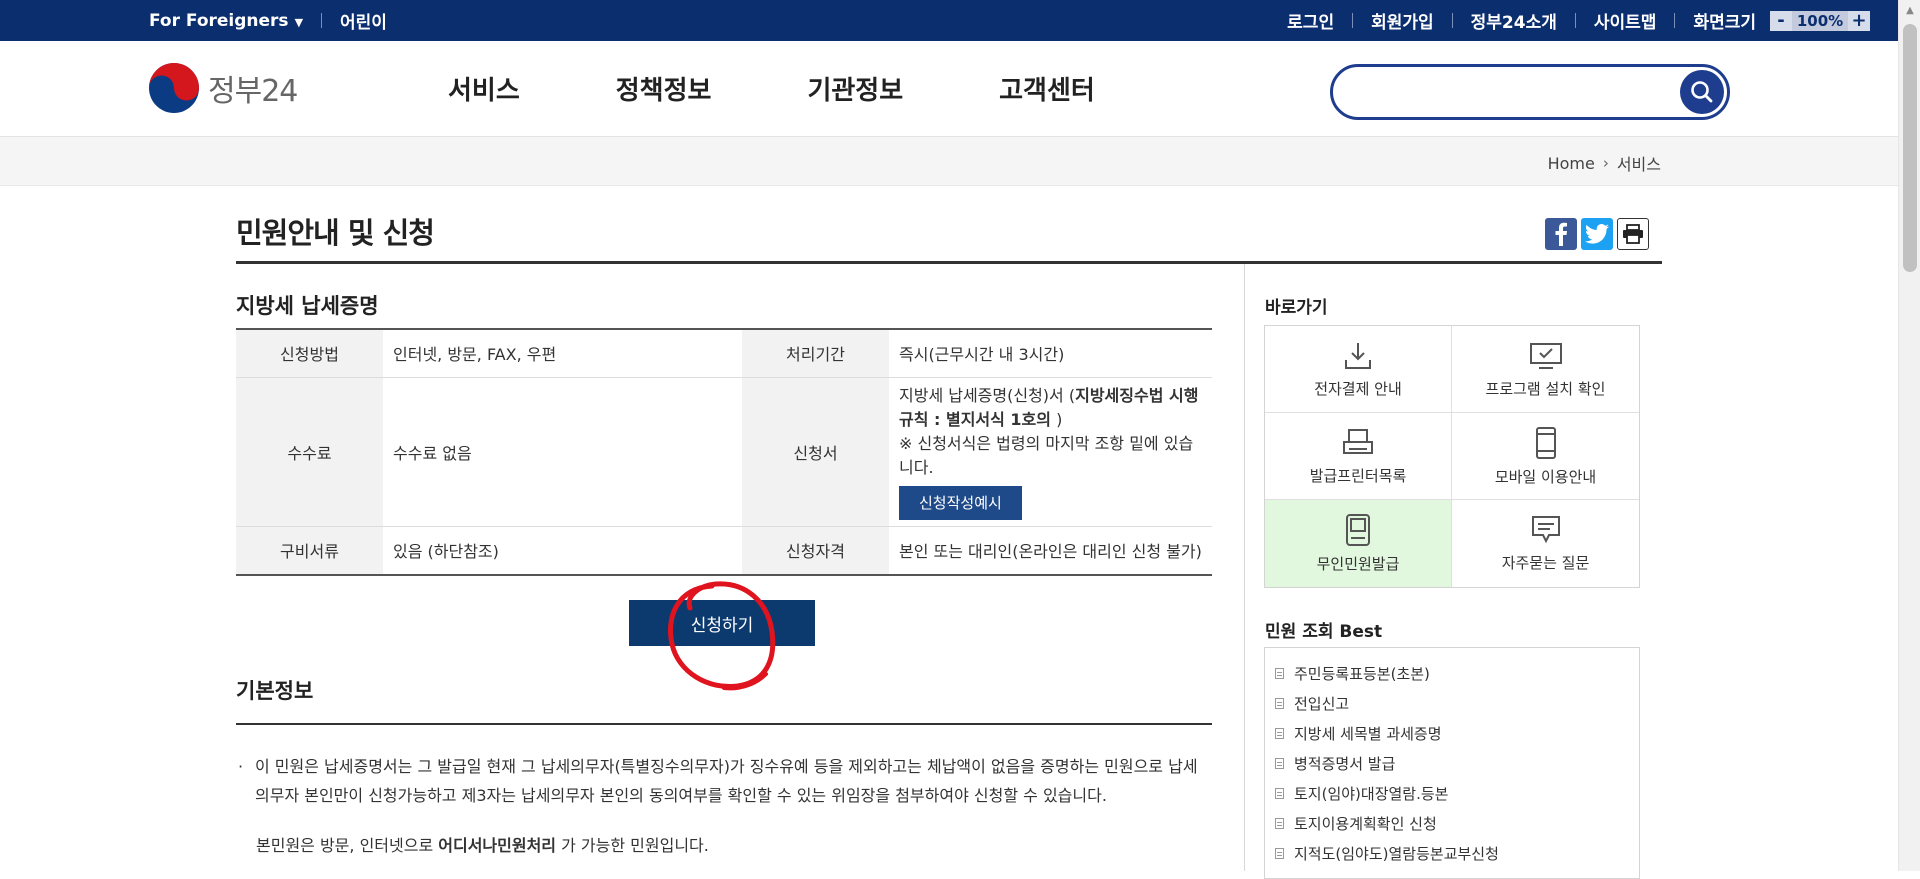  I want to click on list-item-label: 지방세 세목별 과세증명, so click(1368, 733).